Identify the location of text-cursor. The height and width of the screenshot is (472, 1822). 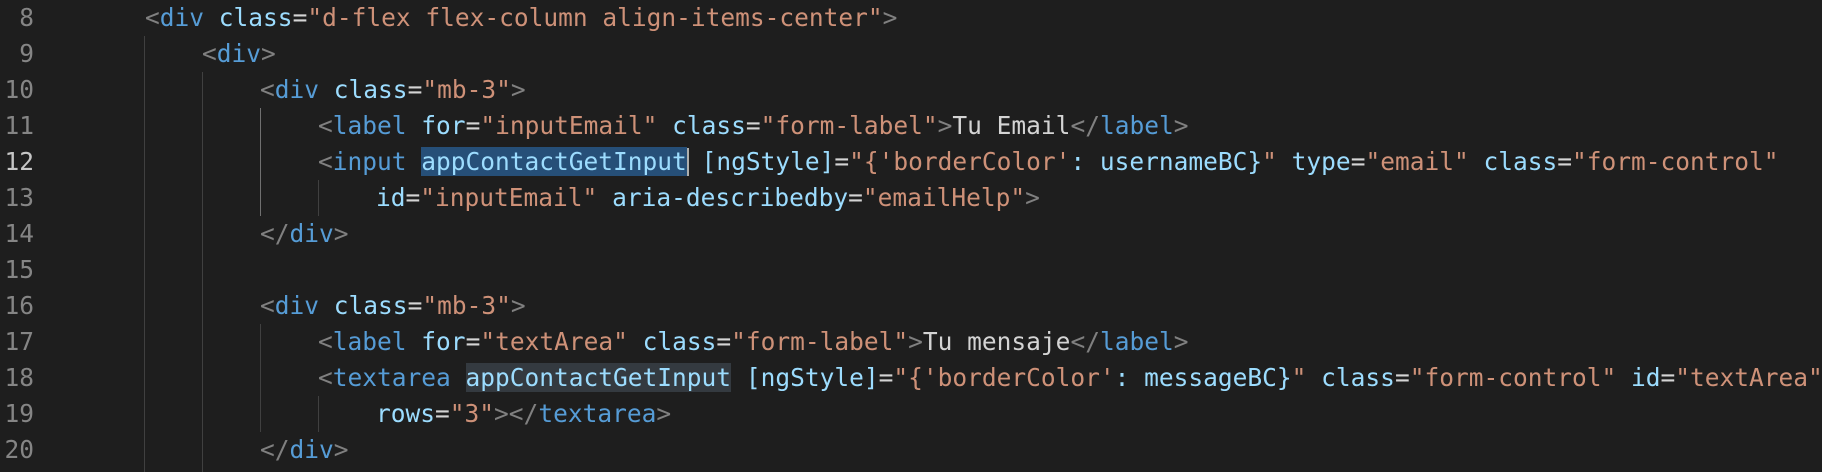
(687, 162).